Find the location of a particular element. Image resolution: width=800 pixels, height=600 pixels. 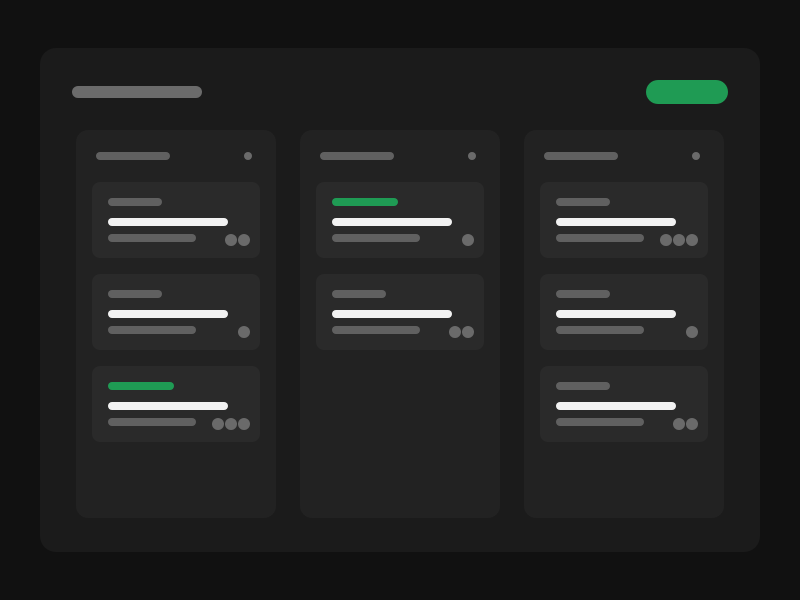

board-title is located at coordinates (137, 92).